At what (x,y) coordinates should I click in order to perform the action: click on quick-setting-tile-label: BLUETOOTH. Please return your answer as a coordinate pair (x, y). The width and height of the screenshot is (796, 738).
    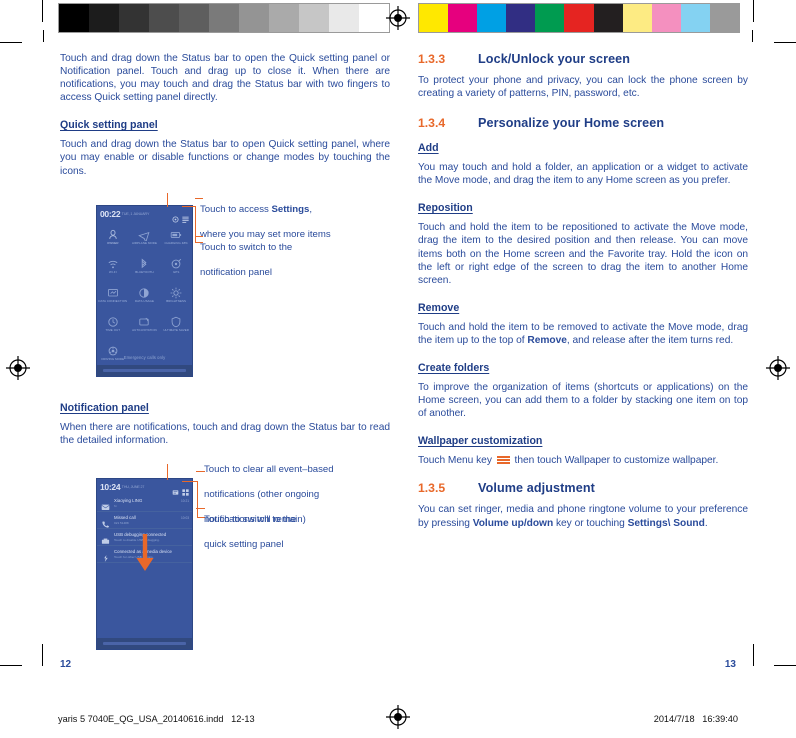
    Looking at the image, I should click on (144, 271).